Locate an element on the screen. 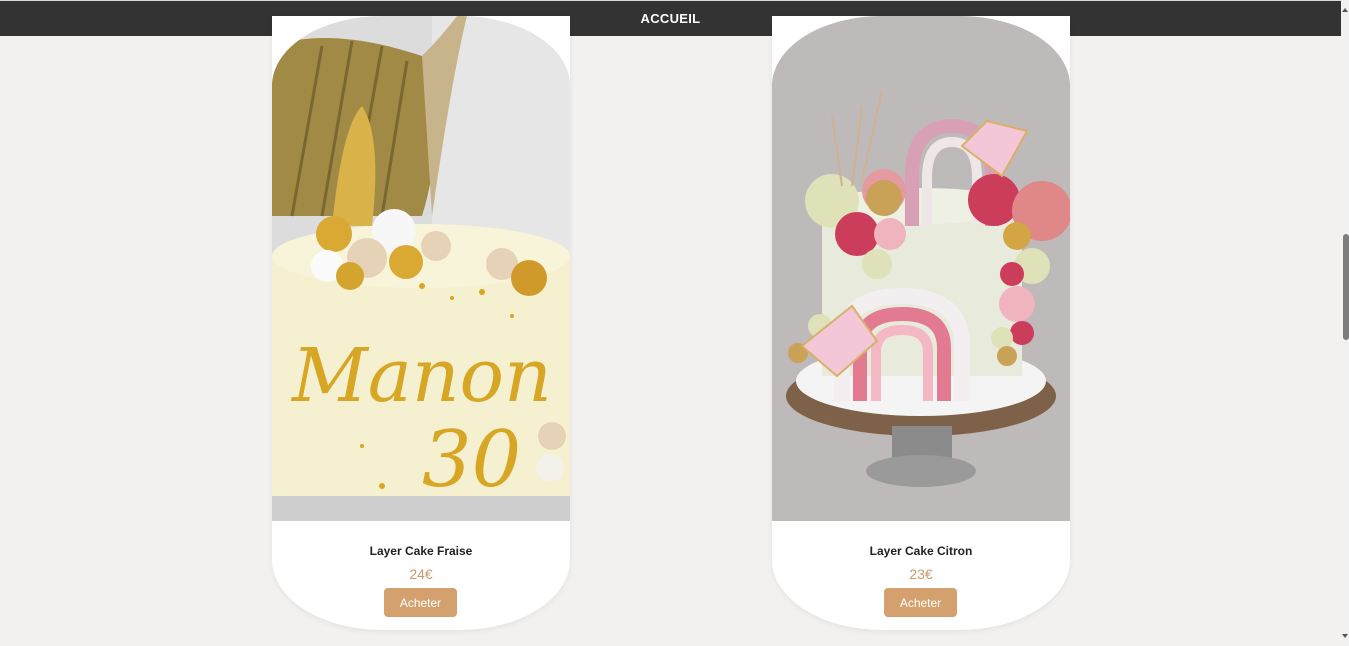  nav-link-home: ACCUEIL is located at coordinates (671, 18).